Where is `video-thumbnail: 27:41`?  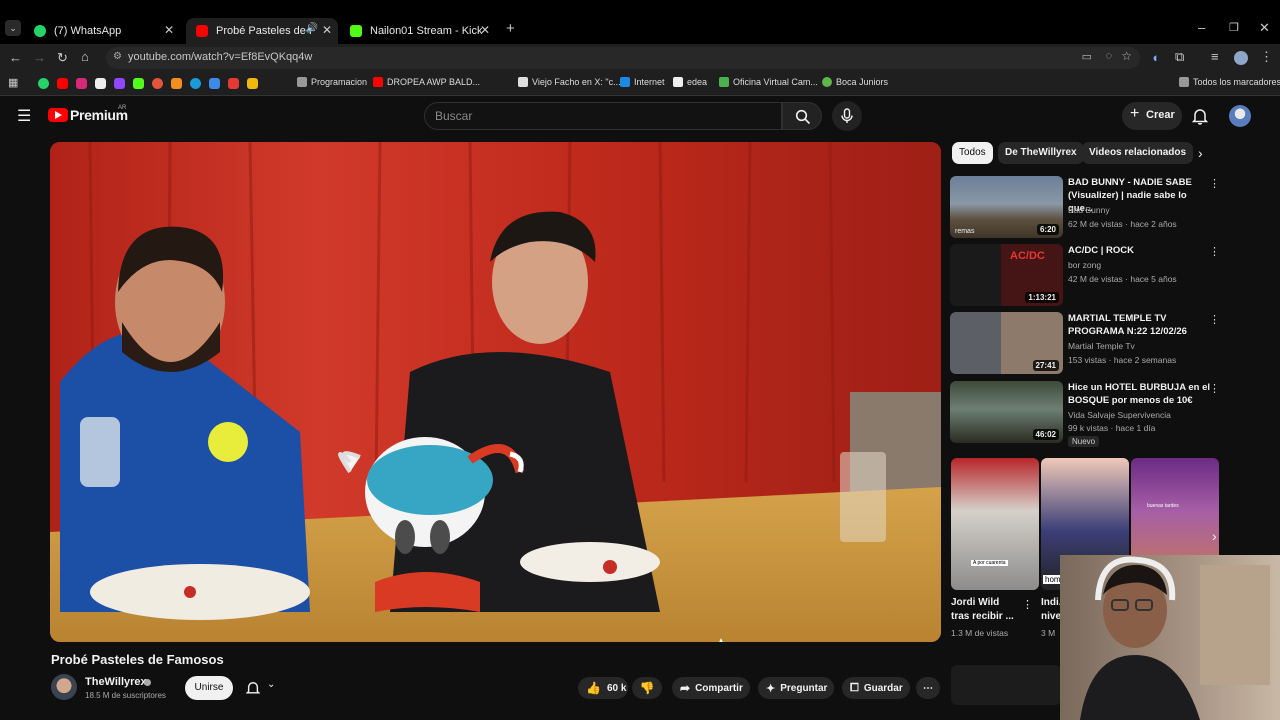
video-thumbnail: 27:41 is located at coordinates (1006, 343).